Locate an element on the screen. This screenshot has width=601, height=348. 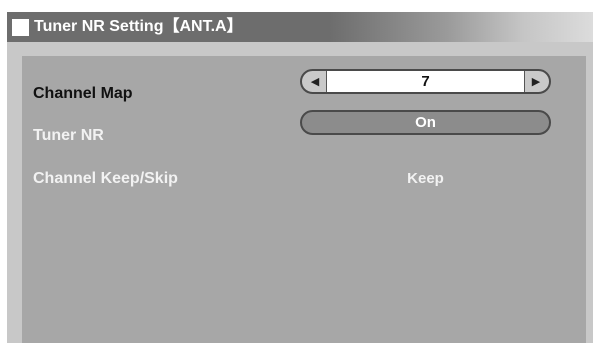
menu-title: Tuner NR Setting【ANT.A】 is located at coordinates (138, 26).